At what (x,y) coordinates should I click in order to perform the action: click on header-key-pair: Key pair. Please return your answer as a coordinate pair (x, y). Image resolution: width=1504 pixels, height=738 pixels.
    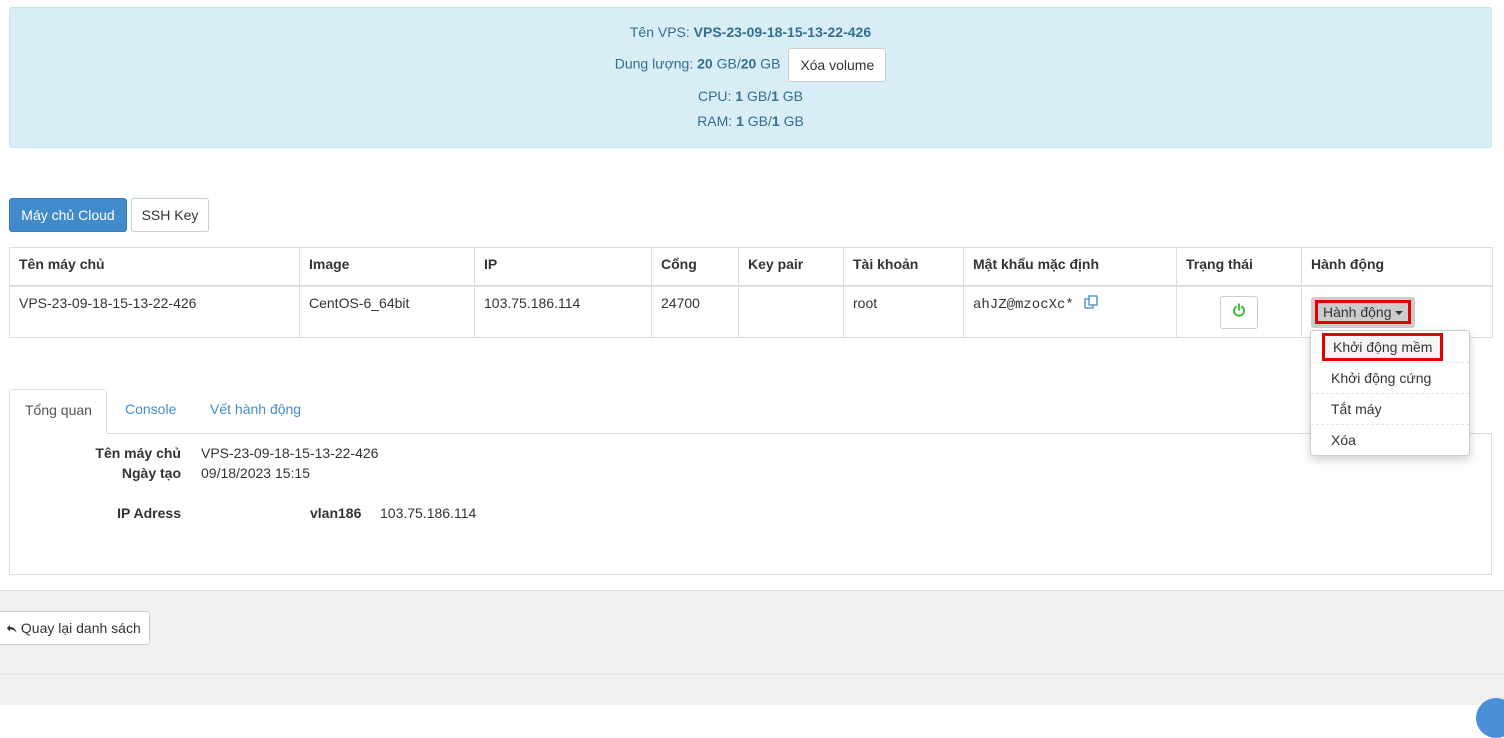
    Looking at the image, I should click on (791, 267).